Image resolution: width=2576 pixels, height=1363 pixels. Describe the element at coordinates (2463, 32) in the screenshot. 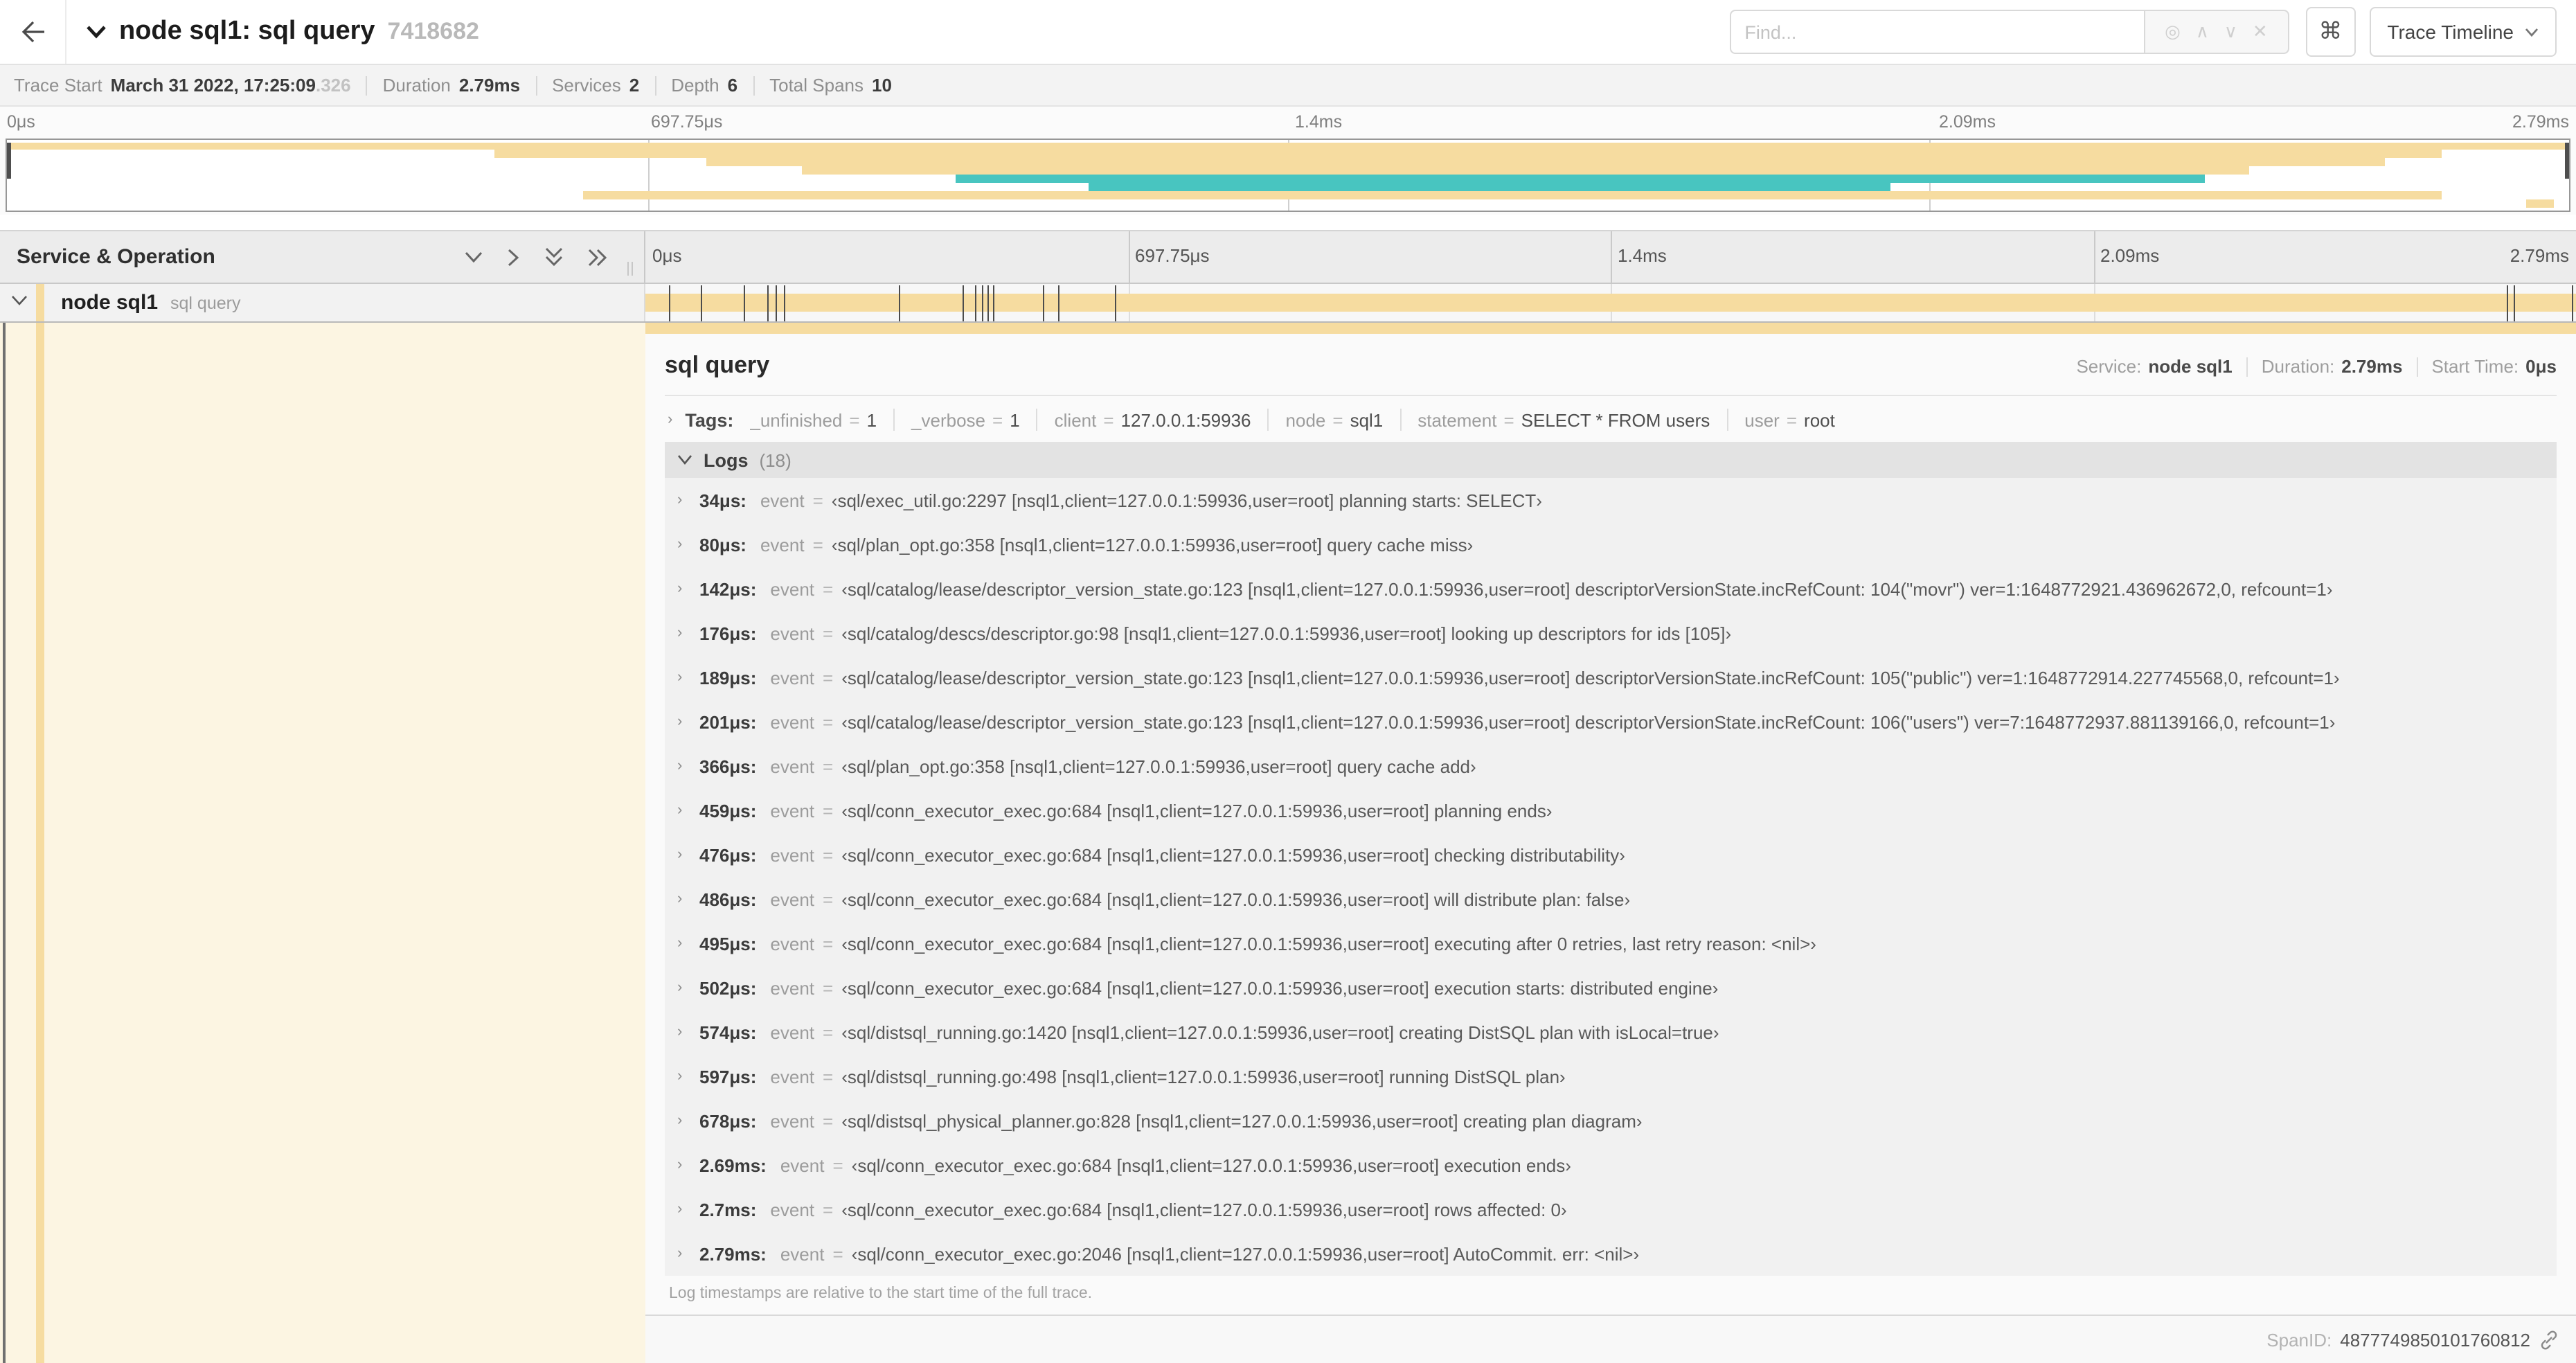

I see `trace-view-selector: Trace Timeline` at that location.